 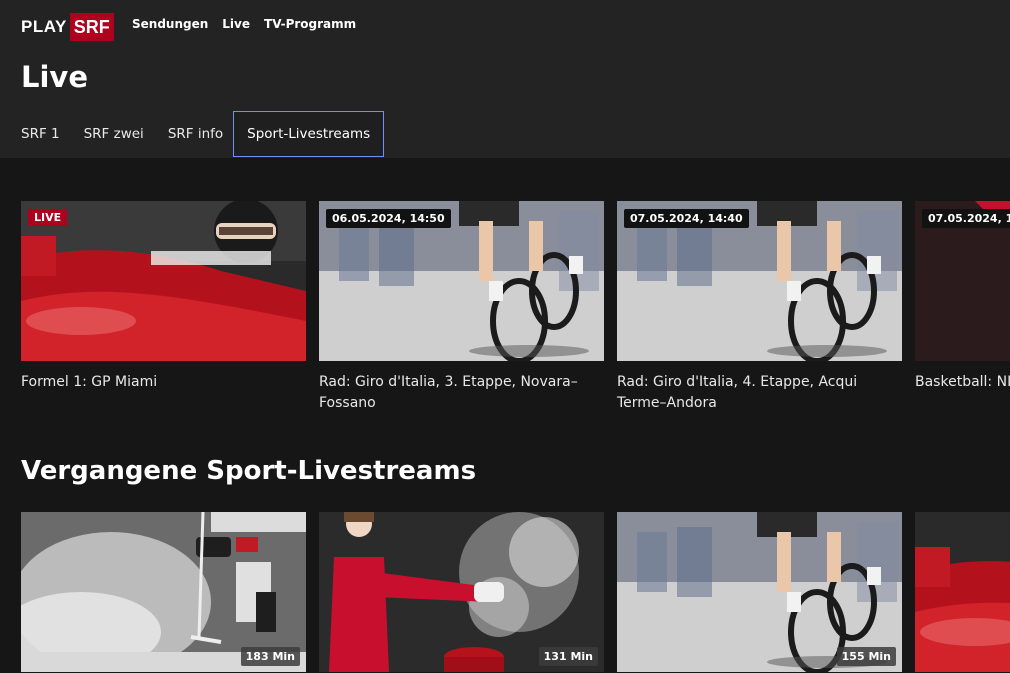 I want to click on card-title: Basketball: NL Spiel 4, Massa, so click(x=962, y=382).